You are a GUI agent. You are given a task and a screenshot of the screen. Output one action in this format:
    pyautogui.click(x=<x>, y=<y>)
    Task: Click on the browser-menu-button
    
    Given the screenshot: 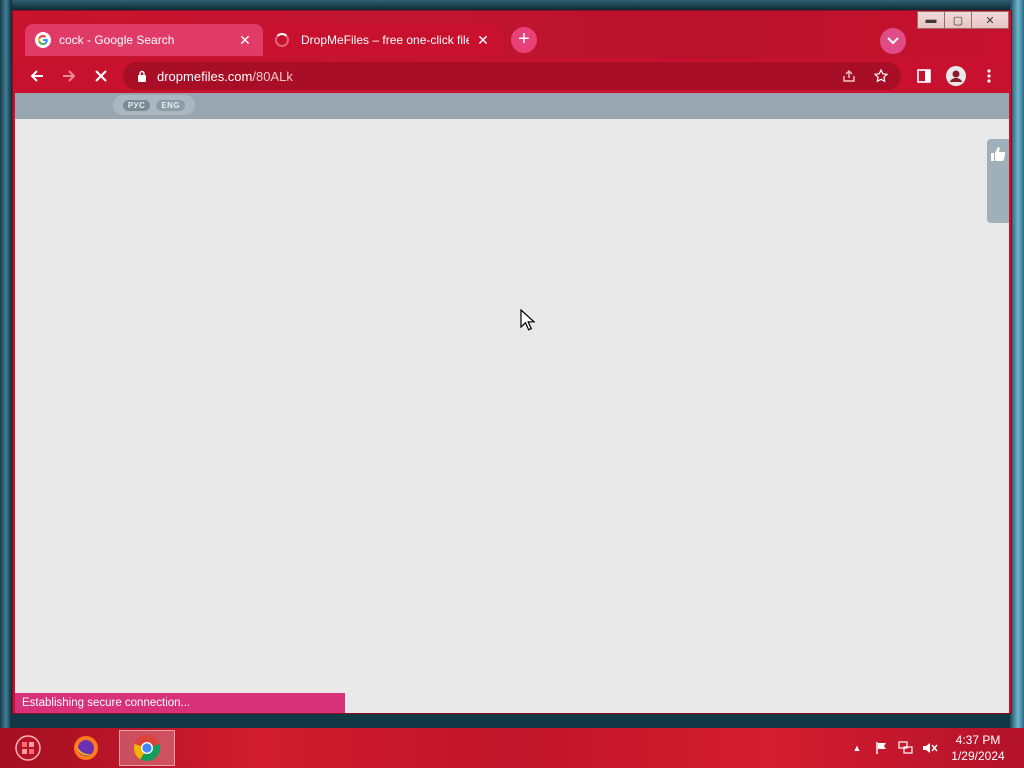 What is the action you would take?
    pyautogui.click(x=989, y=76)
    